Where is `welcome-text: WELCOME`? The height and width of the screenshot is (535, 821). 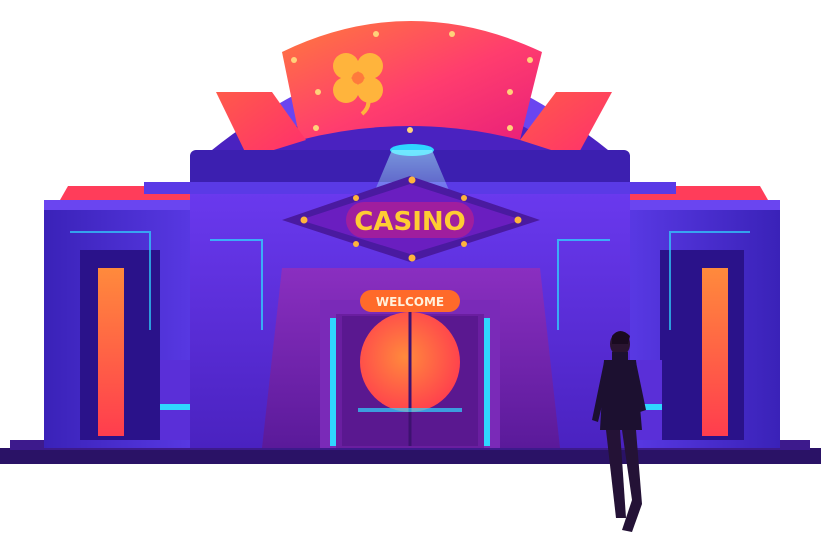 welcome-text: WELCOME is located at coordinates (410, 302).